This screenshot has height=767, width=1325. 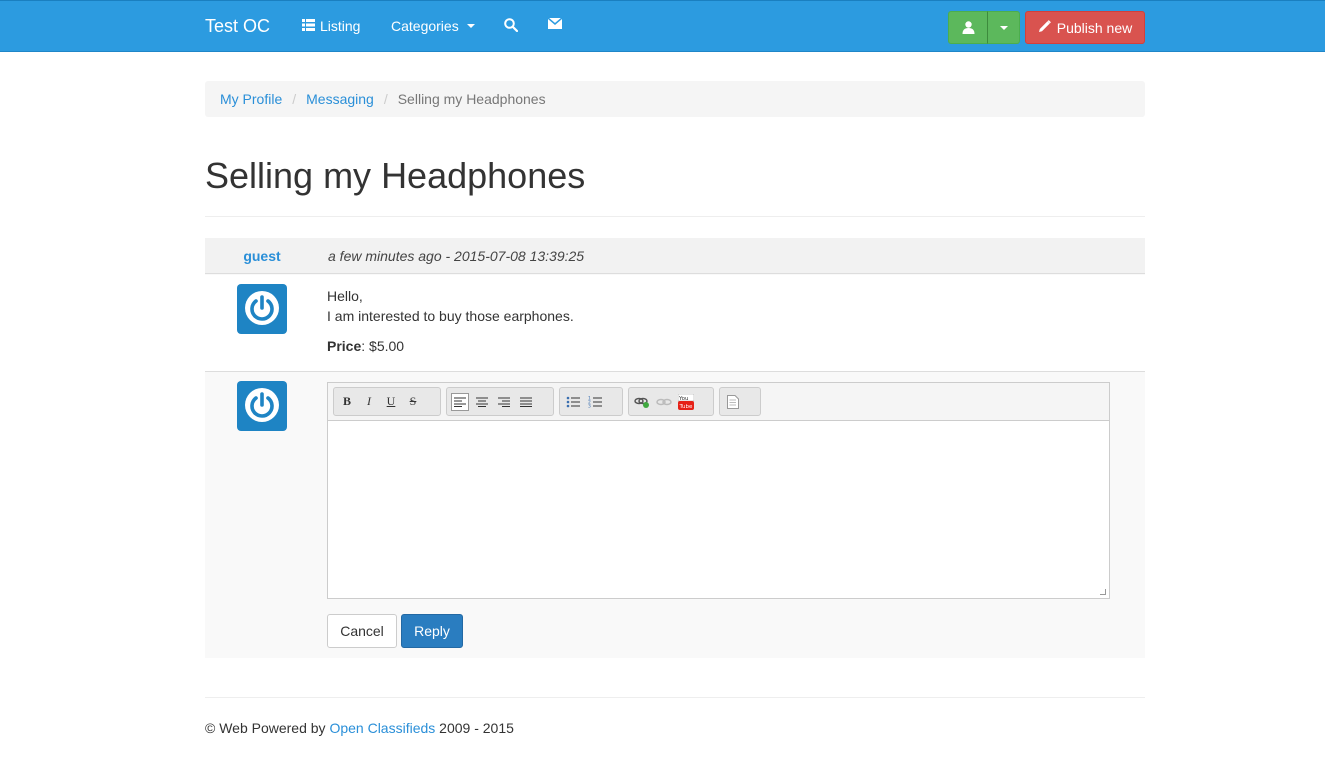 What do you see at coordinates (383, 346) in the screenshot?
I see `price-value: : $5.00` at bounding box center [383, 346].